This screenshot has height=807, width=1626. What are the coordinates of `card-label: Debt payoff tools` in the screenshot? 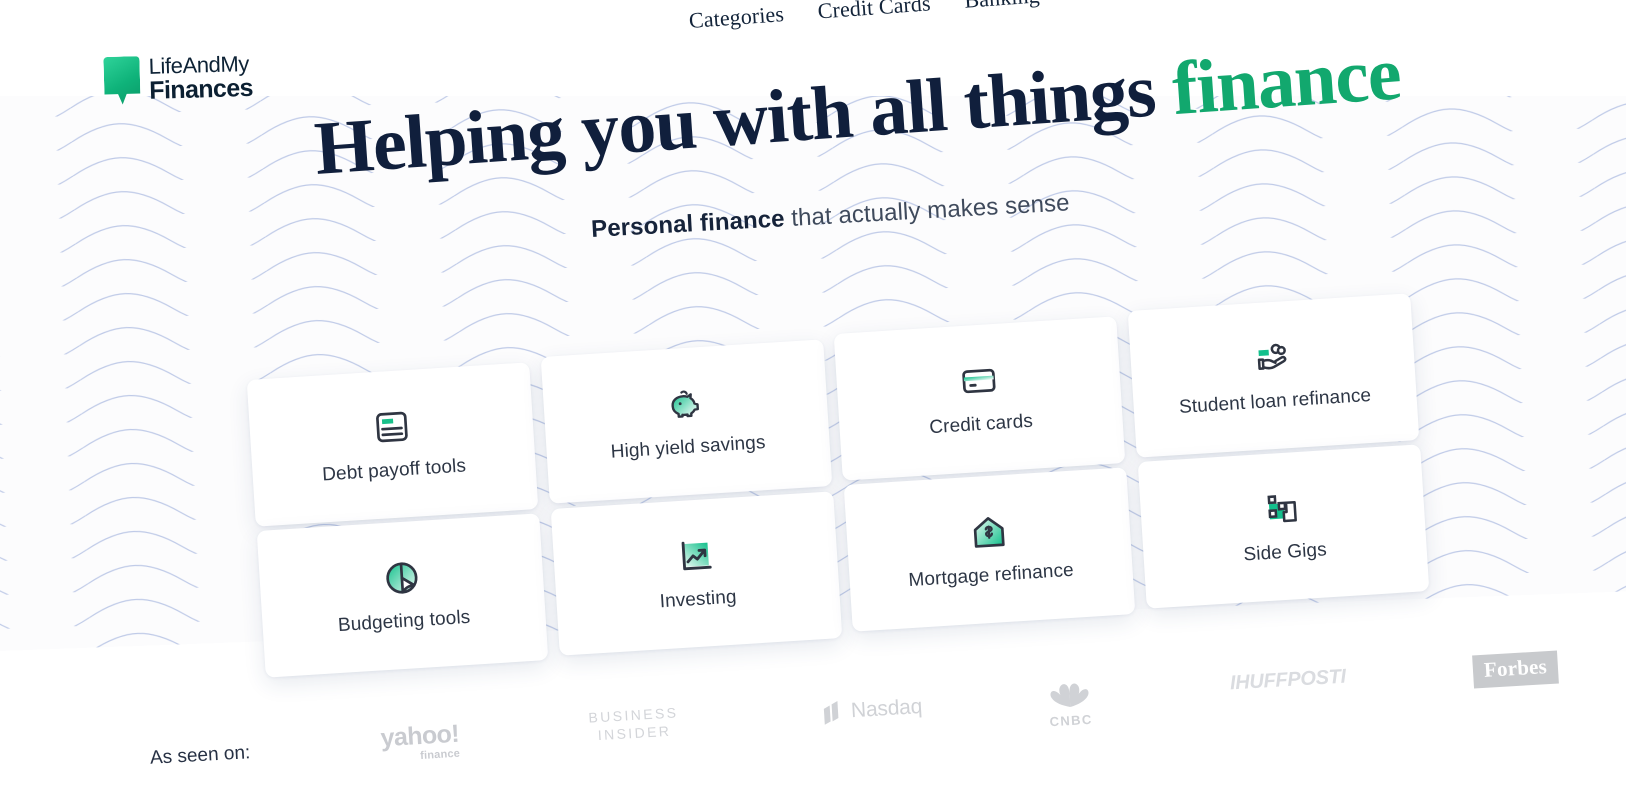 It's located at (394, 469).